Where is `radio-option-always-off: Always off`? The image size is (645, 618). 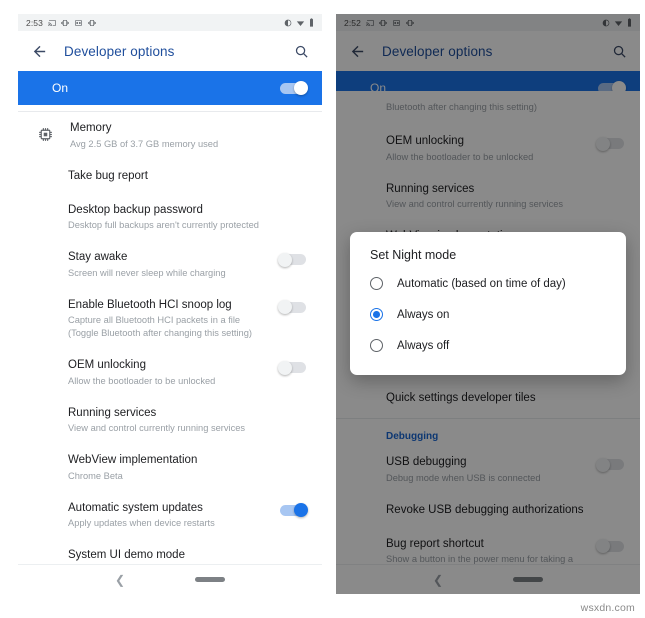
radio-option-always-off: Always off is located at coordinates (488, 345).